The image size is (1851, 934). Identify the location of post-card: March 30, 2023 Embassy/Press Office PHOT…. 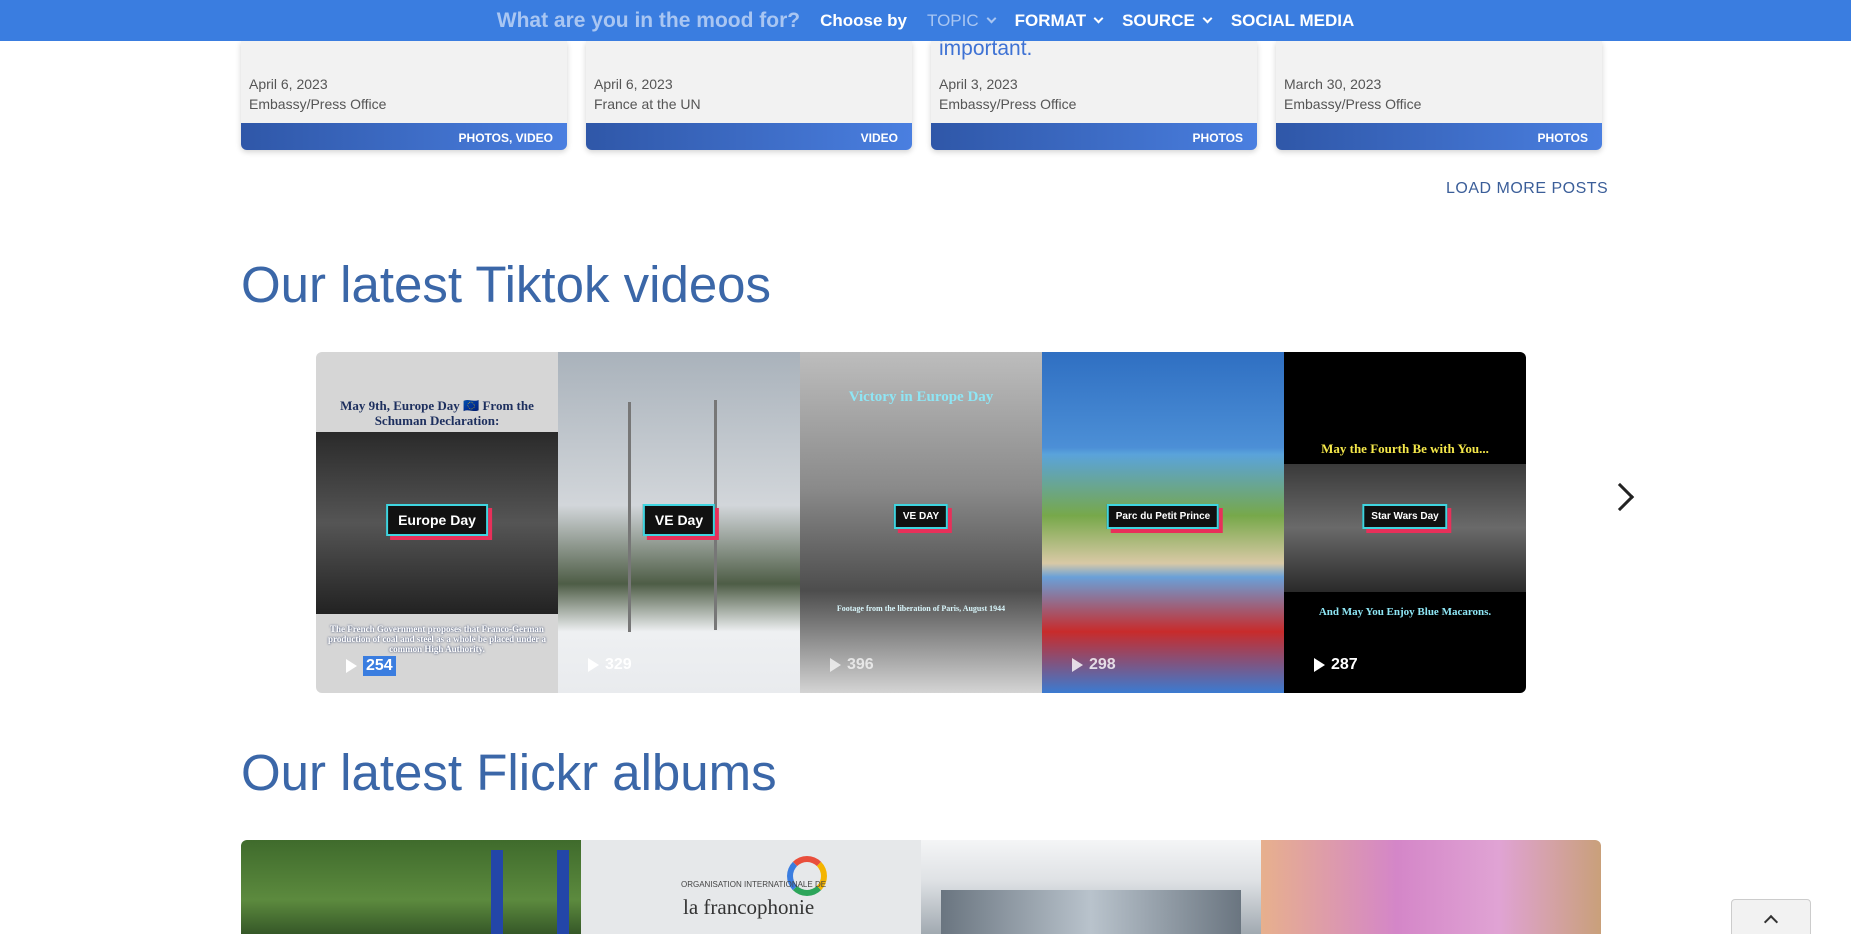
(1439, 95).